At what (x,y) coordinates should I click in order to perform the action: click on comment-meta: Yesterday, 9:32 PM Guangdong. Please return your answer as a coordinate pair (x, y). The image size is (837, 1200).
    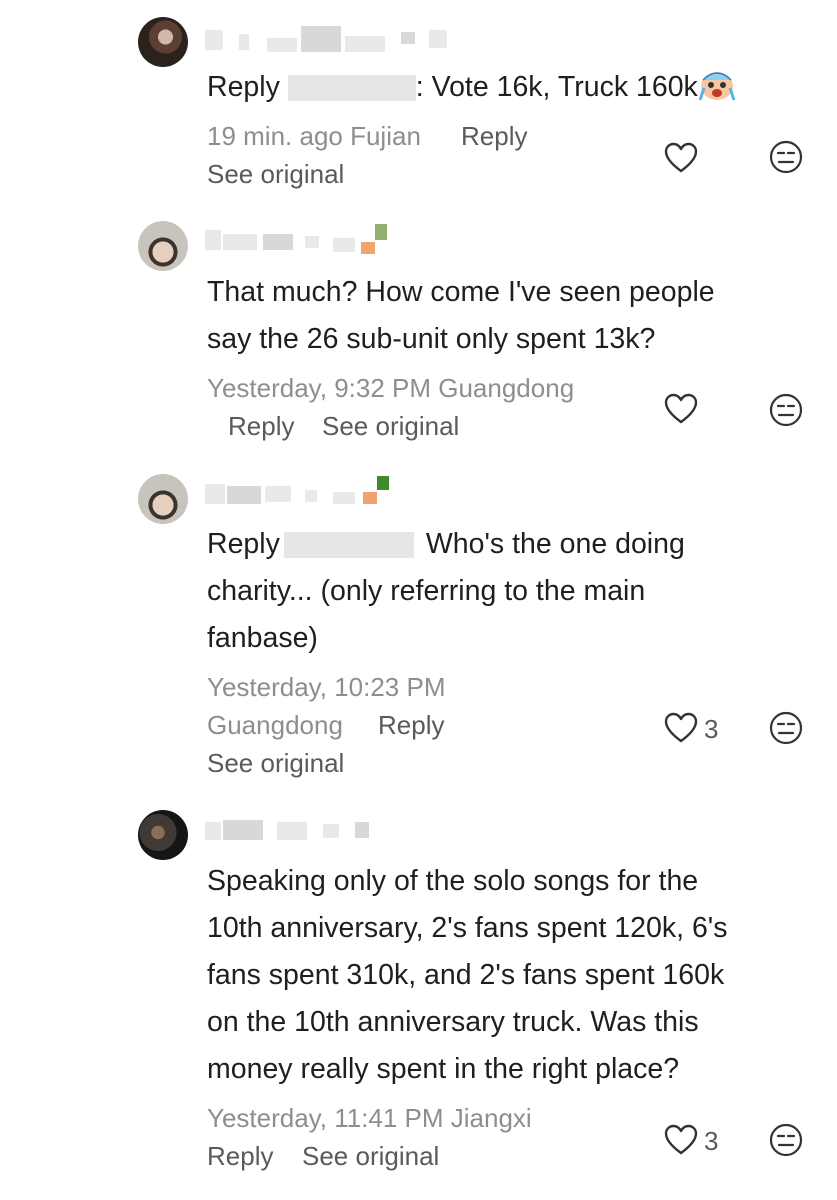
    Looking at the image, I should click on (391, 388).